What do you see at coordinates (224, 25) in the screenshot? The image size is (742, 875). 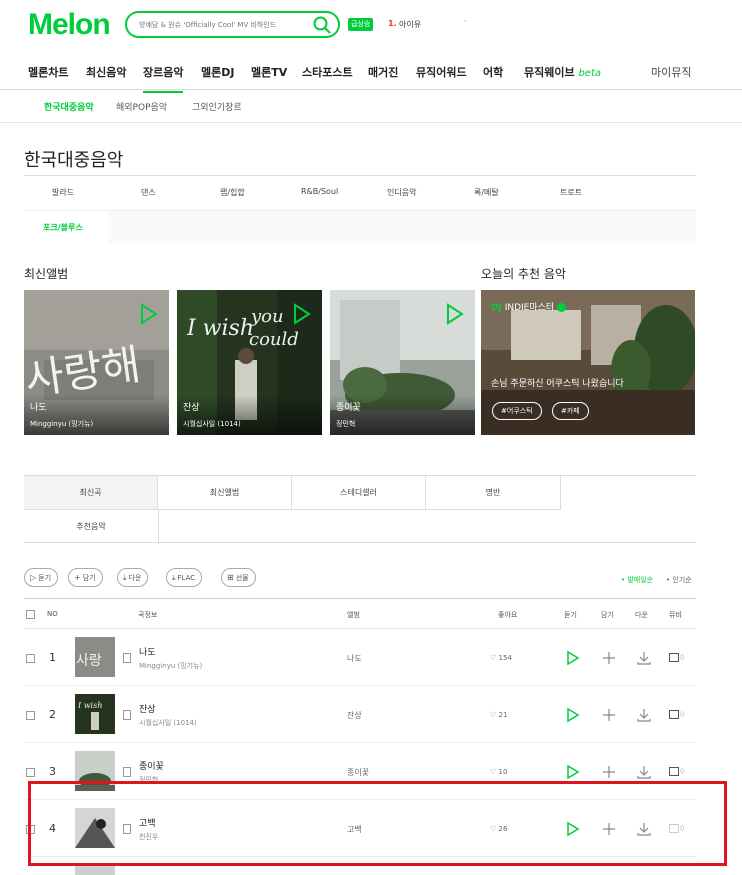 I see `search-input` at bounding box center [224, 25].